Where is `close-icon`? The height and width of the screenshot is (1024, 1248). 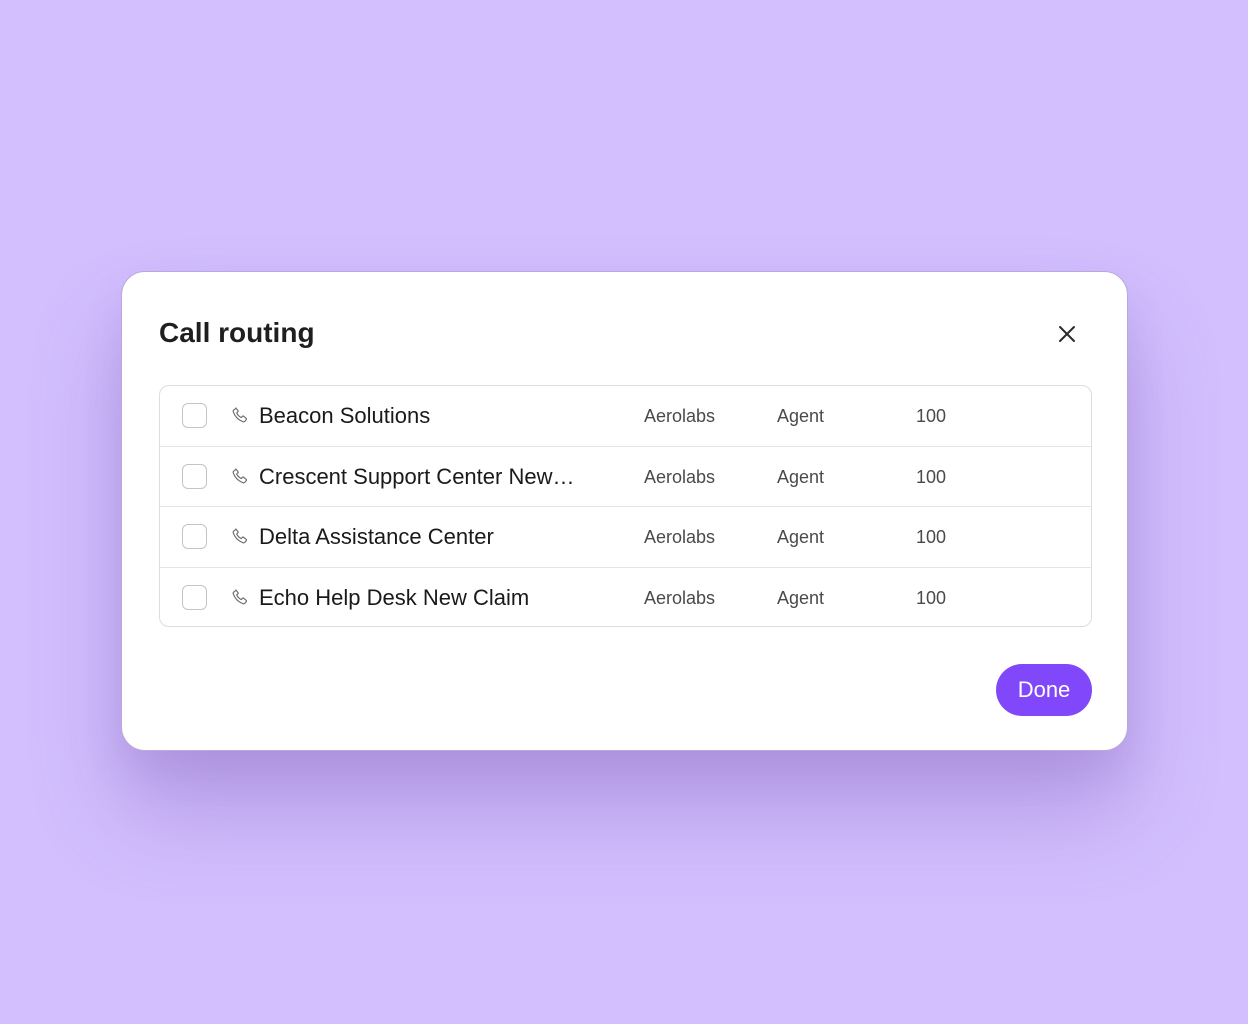
close-icon is located at coordinates (1067, 334).